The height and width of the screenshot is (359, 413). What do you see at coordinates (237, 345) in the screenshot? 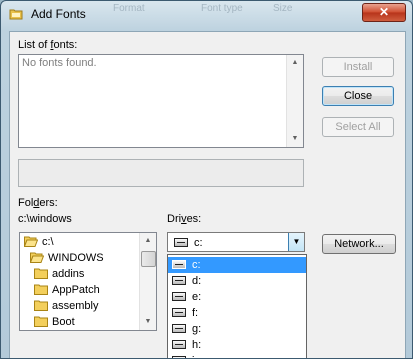
I see `drive-option: h:` at bounding box center [237, 345].